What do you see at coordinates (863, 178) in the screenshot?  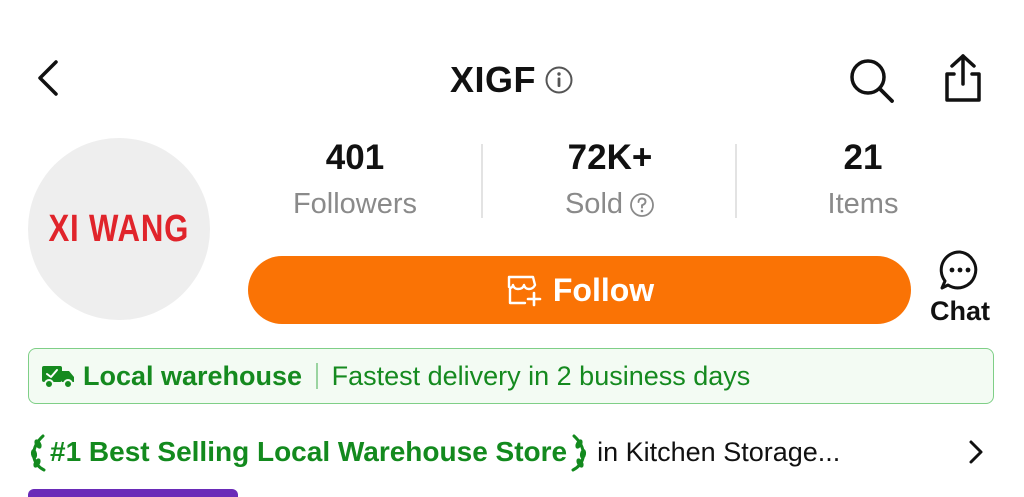 I see `stat-items: 21 Items` at bounding box center [863, 178].